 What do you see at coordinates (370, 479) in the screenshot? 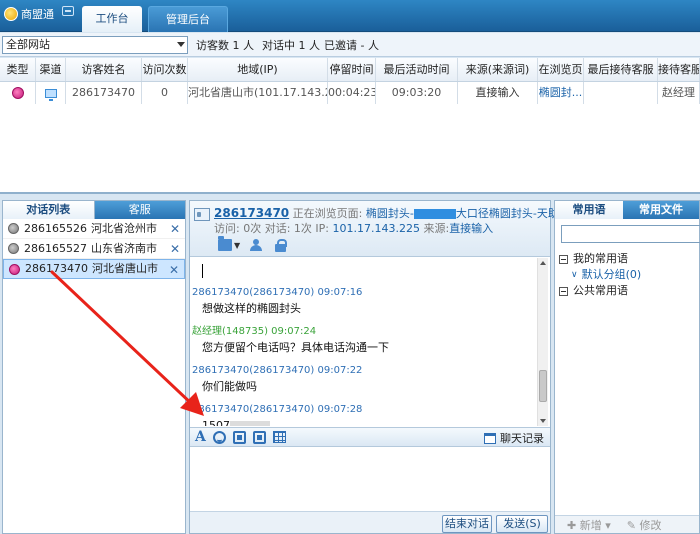
I see `message-input` at bounding box center [370, 479].